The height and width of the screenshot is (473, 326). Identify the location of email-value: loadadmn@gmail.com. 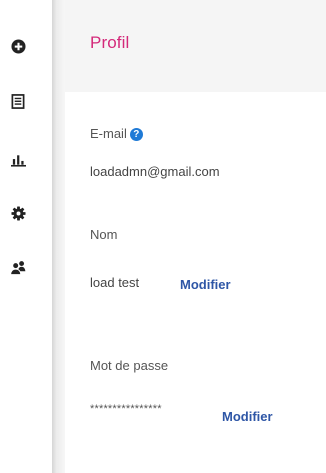
(155, 171).